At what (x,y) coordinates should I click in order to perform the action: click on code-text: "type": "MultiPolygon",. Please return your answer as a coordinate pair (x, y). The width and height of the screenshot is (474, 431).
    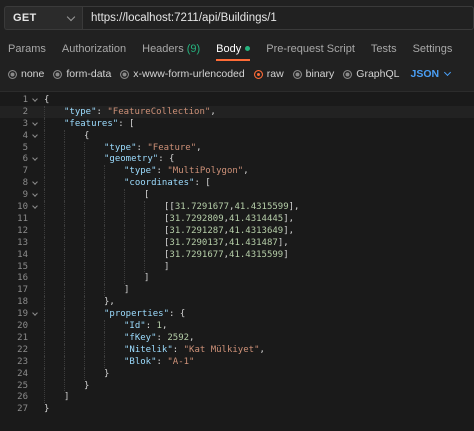
    Looking at the image, I should click on (145, 171).